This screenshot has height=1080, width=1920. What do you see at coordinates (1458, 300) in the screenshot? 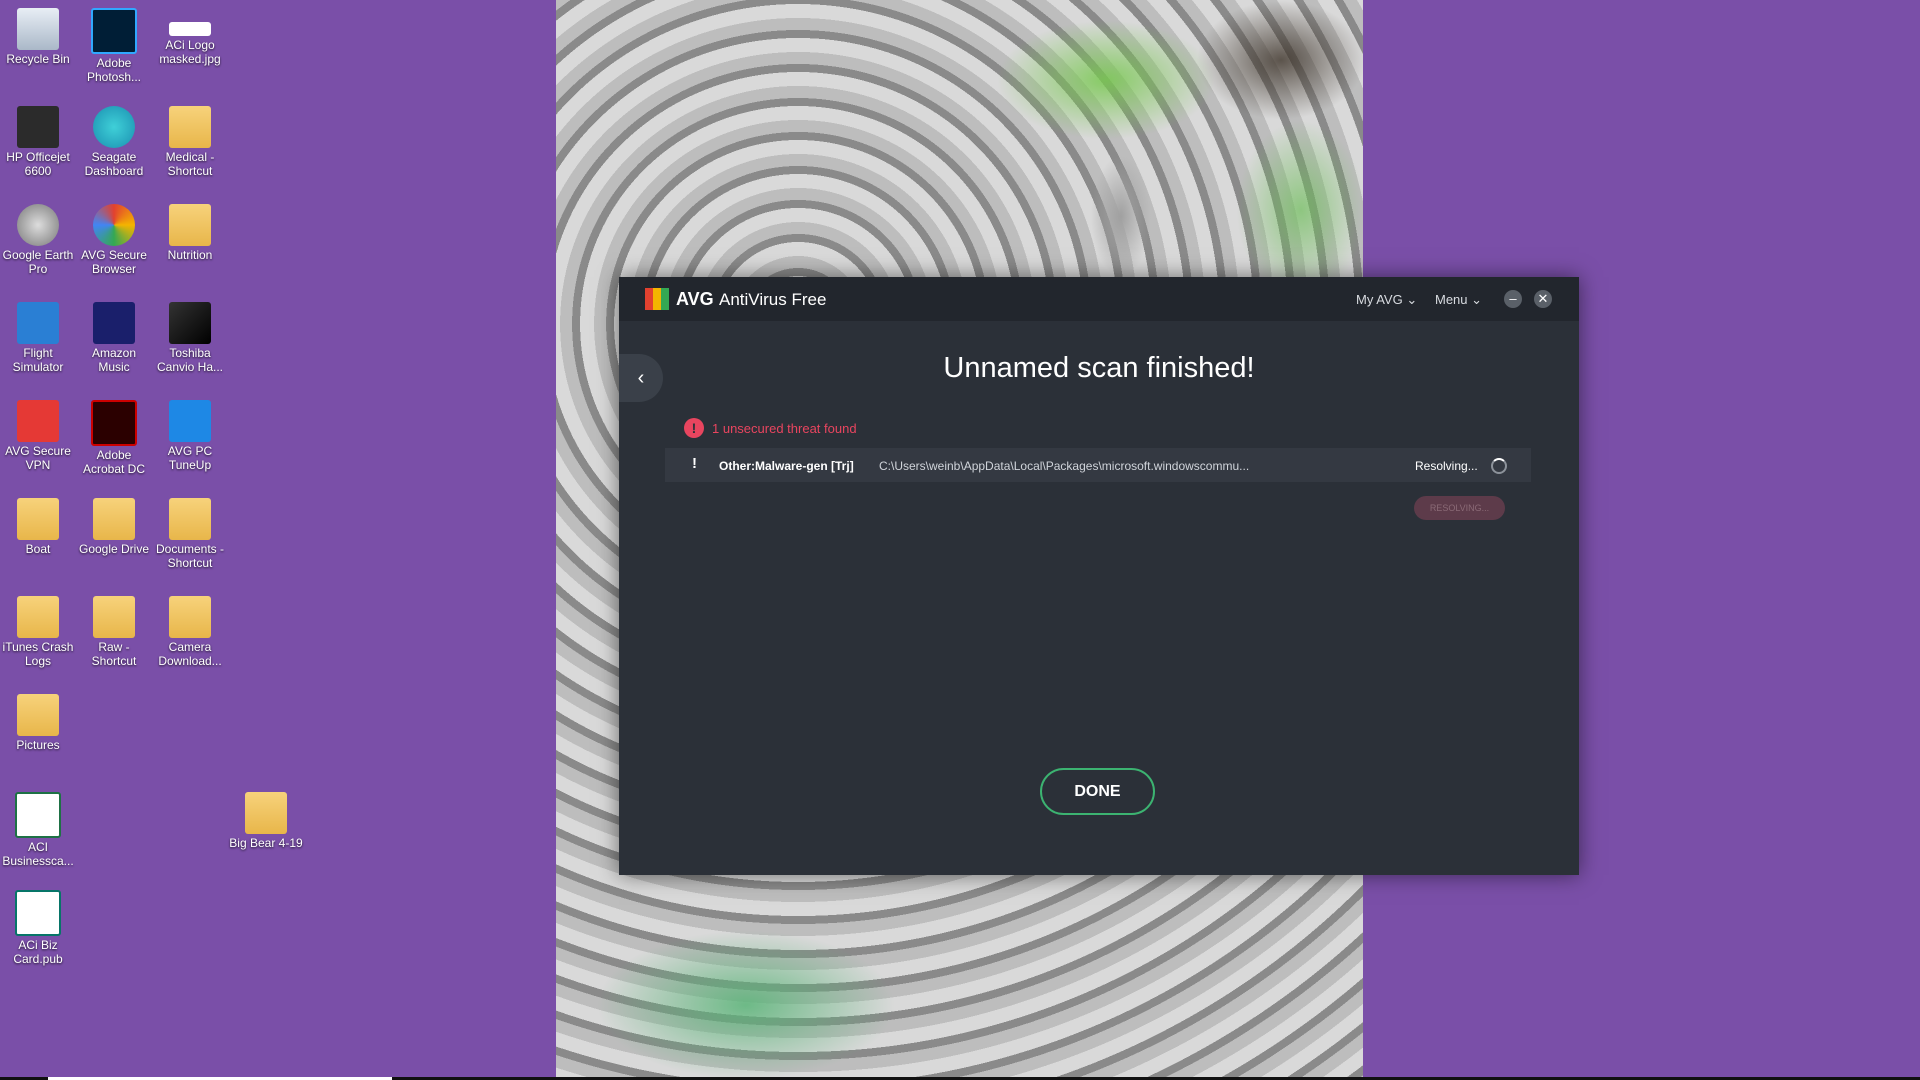
I see `main-menu: Menu ⌄` at bounding box center [1458, 300].